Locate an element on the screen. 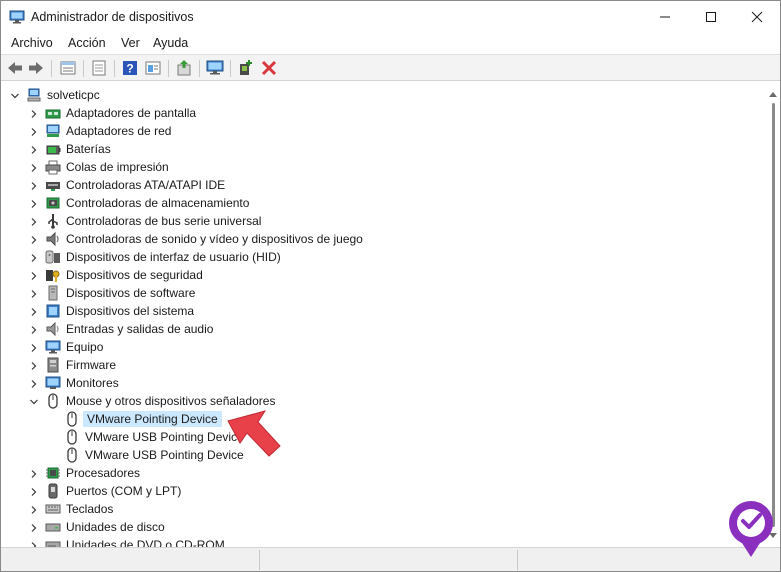 The image size is (781, 572). tree-category: Dispositivos de software is located at coordinates (384, 293).